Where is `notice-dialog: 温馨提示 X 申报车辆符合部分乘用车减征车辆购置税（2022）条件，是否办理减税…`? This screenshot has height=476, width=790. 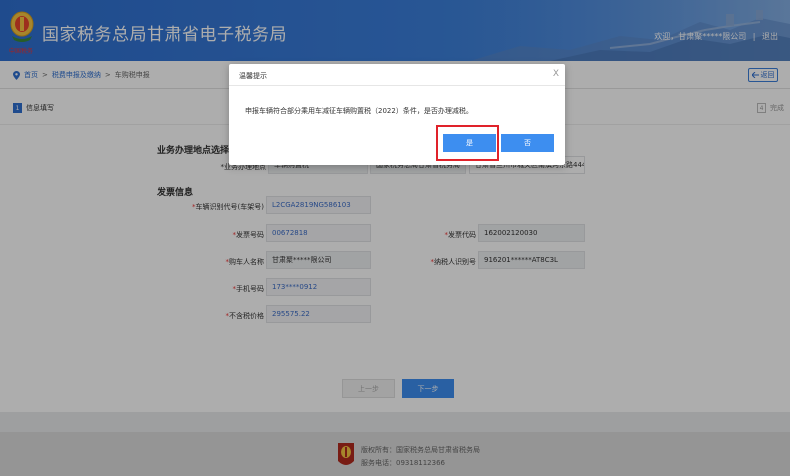 notice-dialog: 温馨提示 X 申报车辆符合部分乘用车减征车辆购置税（2022）条件，是否办理减税… is located at coordinates (397, 114).